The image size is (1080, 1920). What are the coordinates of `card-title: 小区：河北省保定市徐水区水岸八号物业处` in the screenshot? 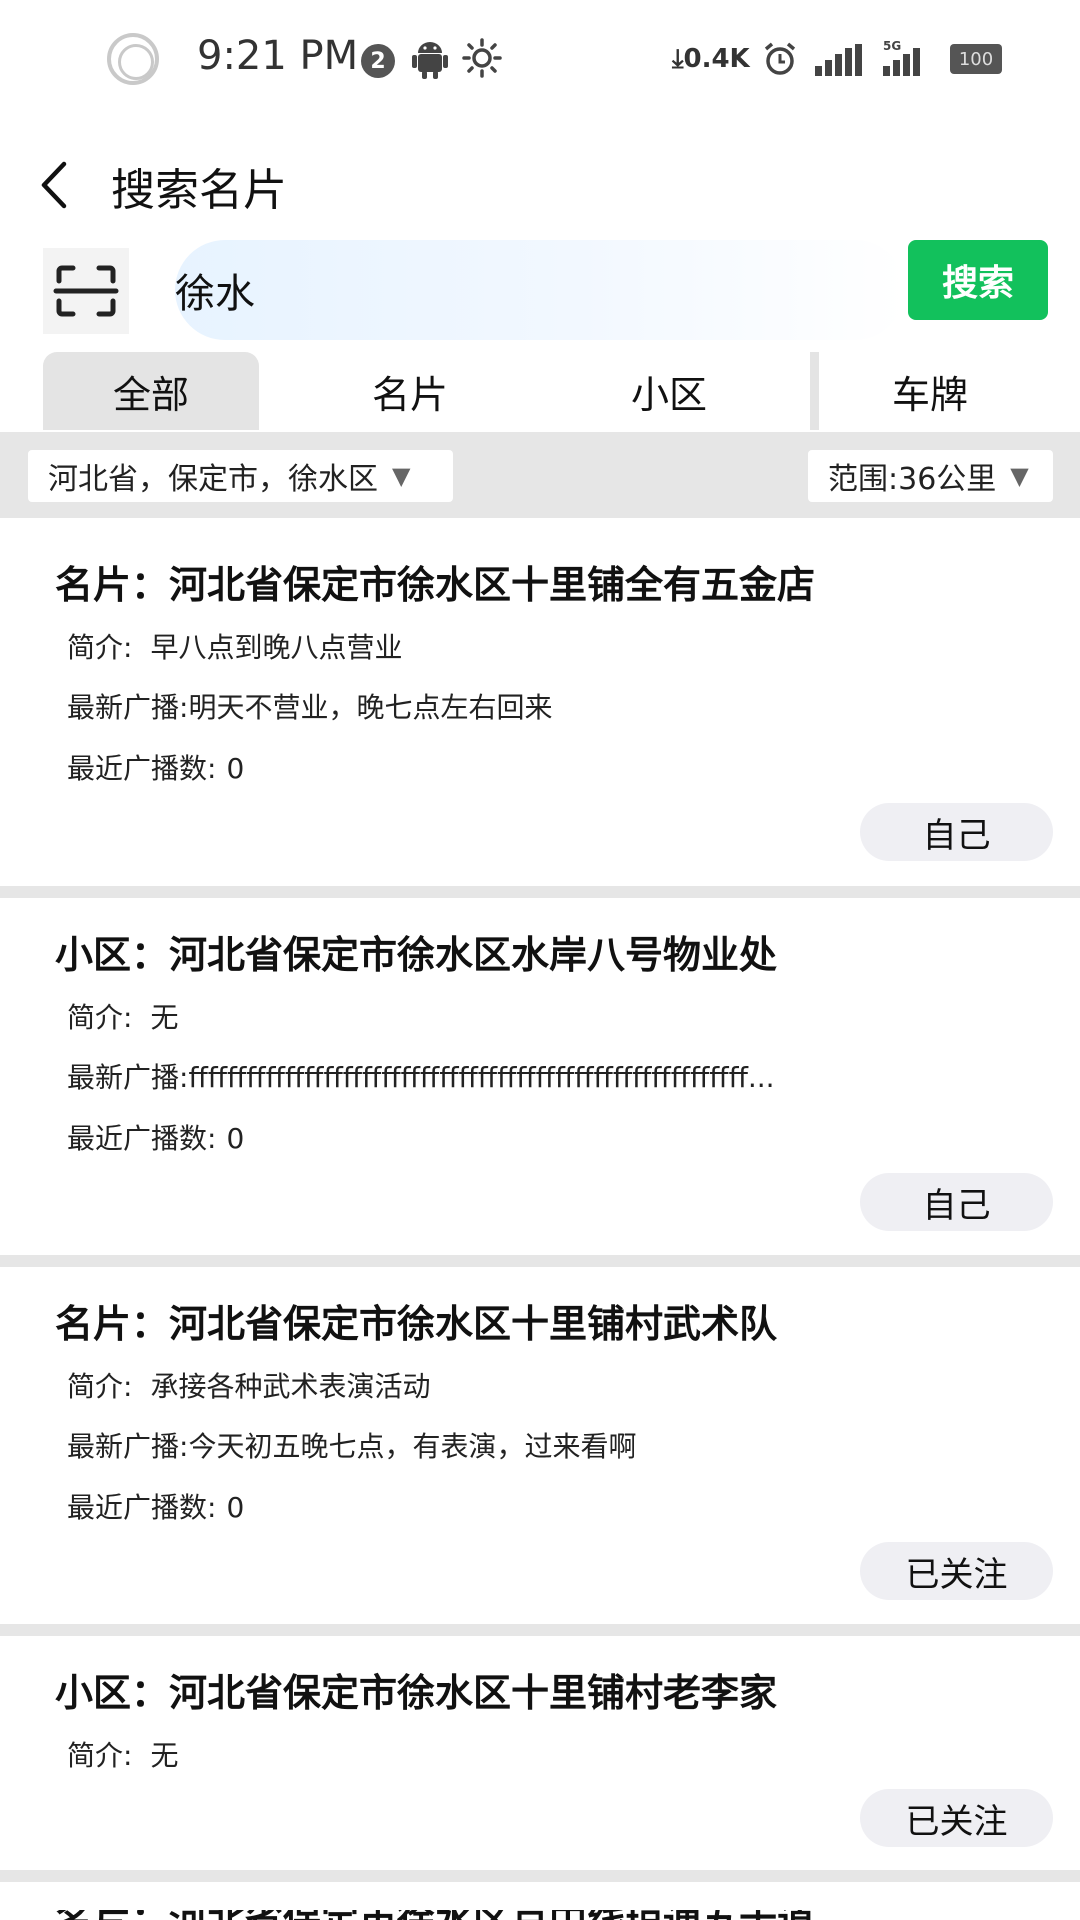 It's located at (416, 955).